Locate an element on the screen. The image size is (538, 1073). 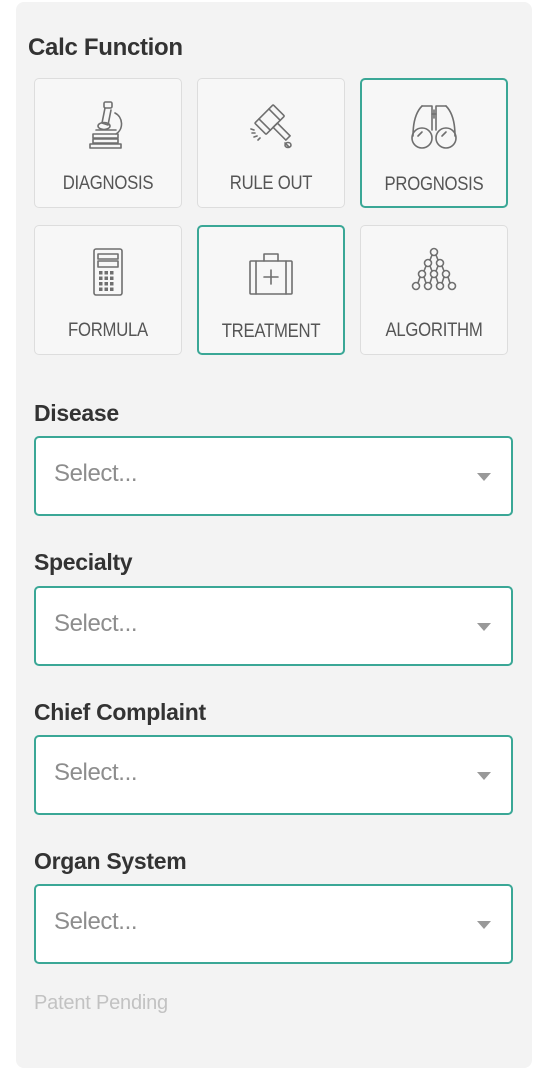
function-tile-algorithm: ALGORITHM is located at coordinates (434, 290).